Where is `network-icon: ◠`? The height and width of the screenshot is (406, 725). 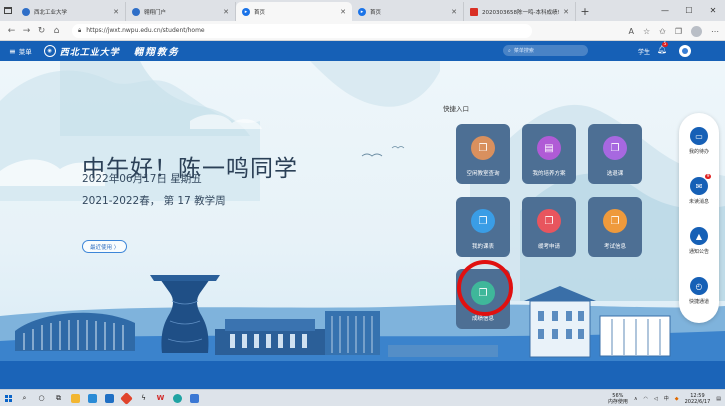
network-icon: ◠ is located at coordinates (646, 399).